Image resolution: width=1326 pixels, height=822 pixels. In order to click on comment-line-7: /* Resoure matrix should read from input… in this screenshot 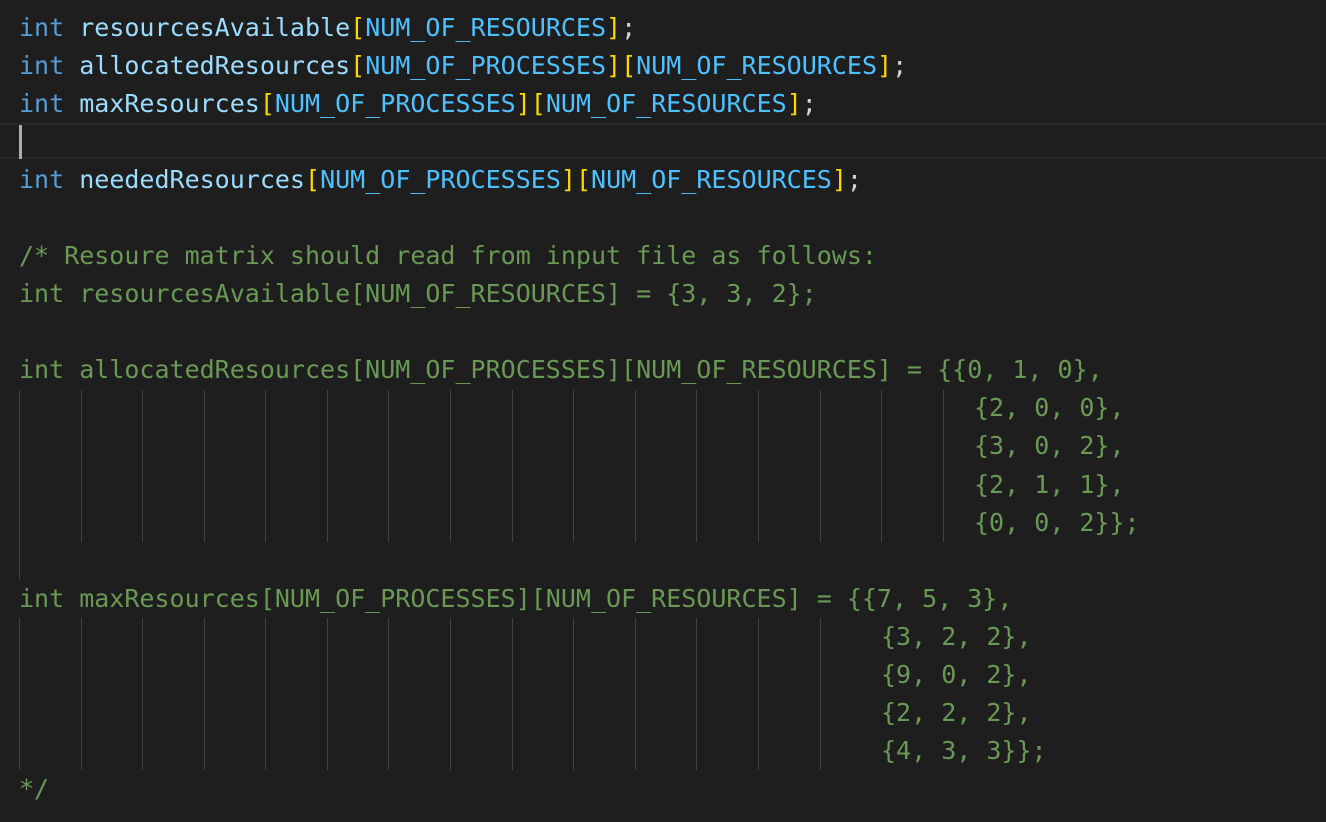, I will do `click(448, 256)`.